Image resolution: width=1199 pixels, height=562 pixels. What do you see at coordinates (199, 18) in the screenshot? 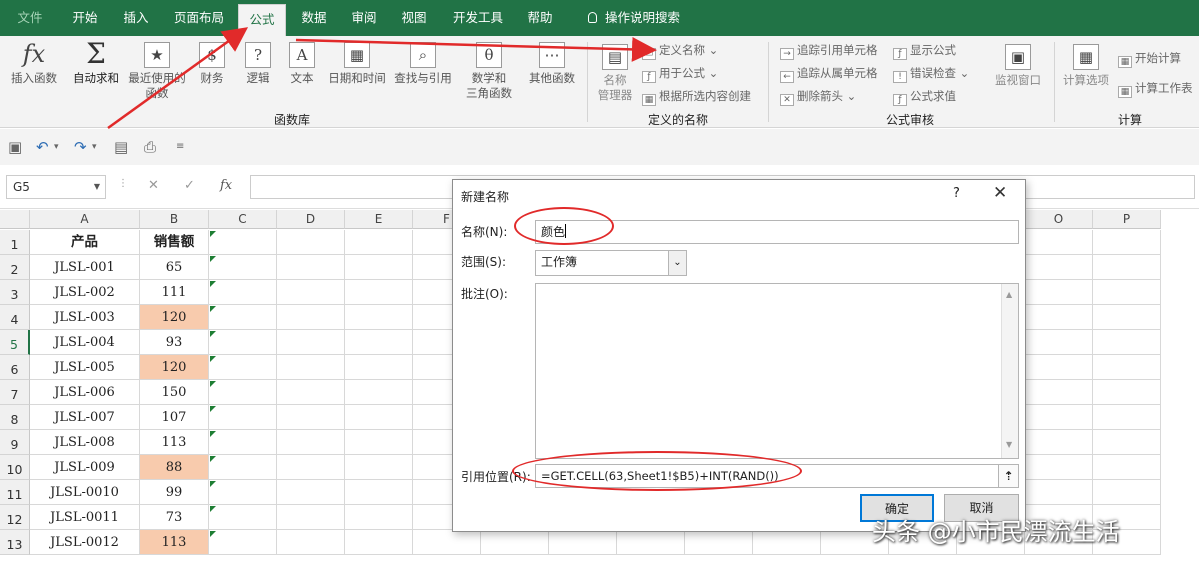
I see `tab-page-layout: 页面布局` at bounding box center [199, 18].